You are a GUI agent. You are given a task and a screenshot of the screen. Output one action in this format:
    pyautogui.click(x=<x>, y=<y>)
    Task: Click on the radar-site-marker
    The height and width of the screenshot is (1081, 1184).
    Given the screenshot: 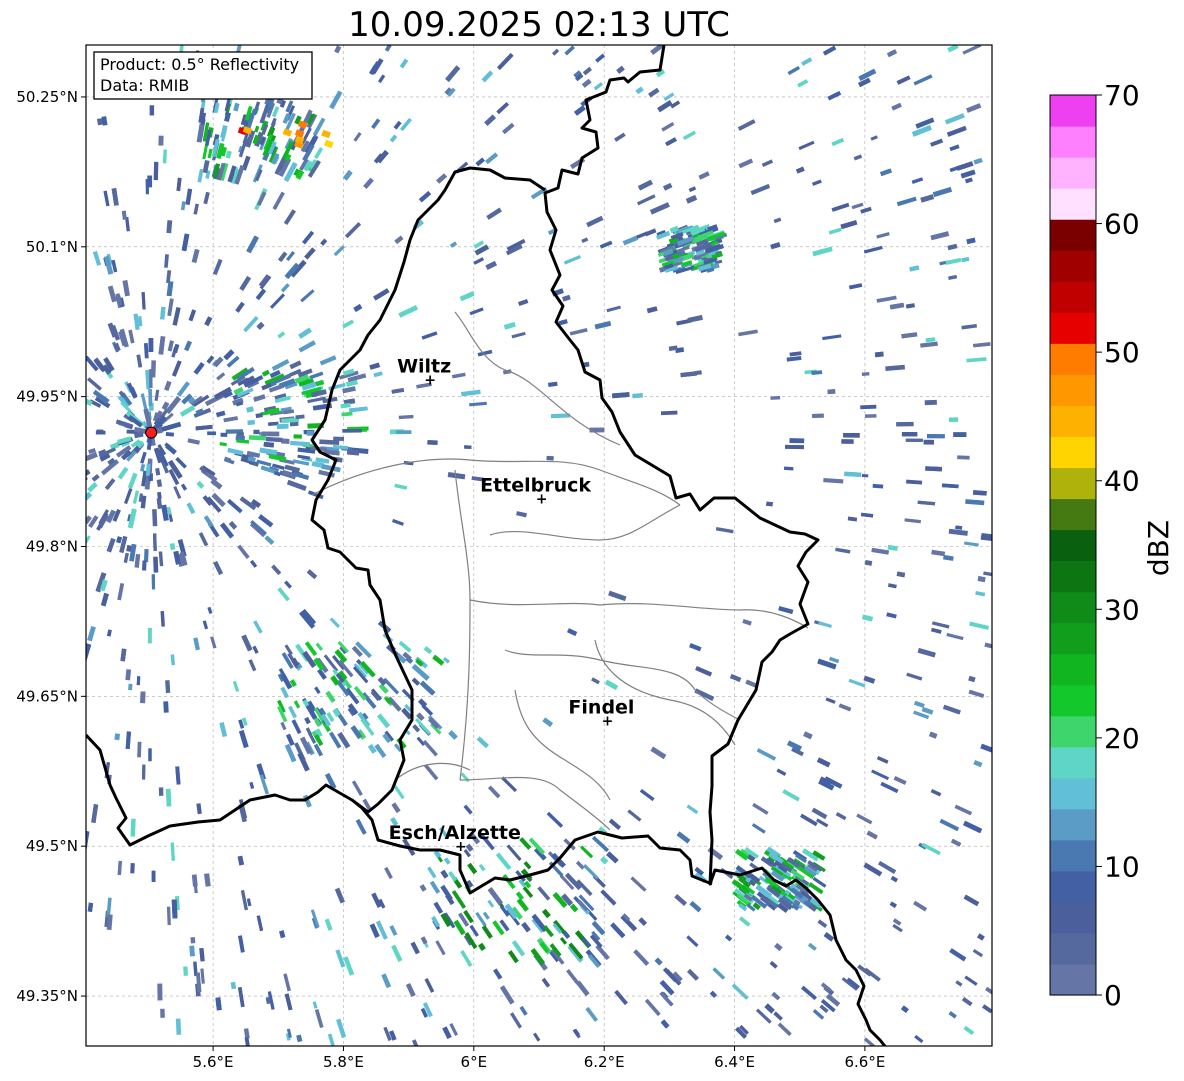 What is the action you would take?
    pyautogui.click(x=151, y=432)
    